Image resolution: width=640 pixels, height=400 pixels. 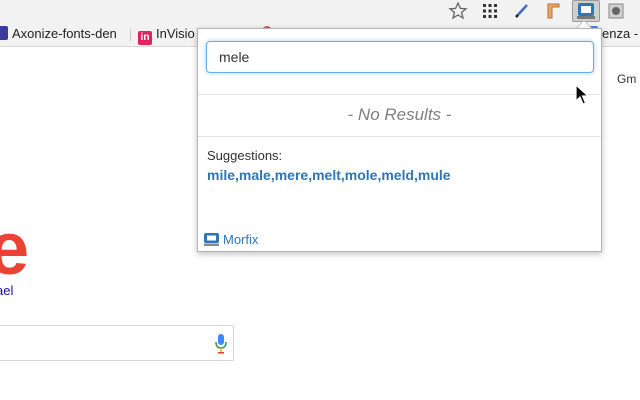 What do you see at coordinates (586, 11) in the screenshot?
I see `morfix-extension-icon` at bounding box center [586, 11].